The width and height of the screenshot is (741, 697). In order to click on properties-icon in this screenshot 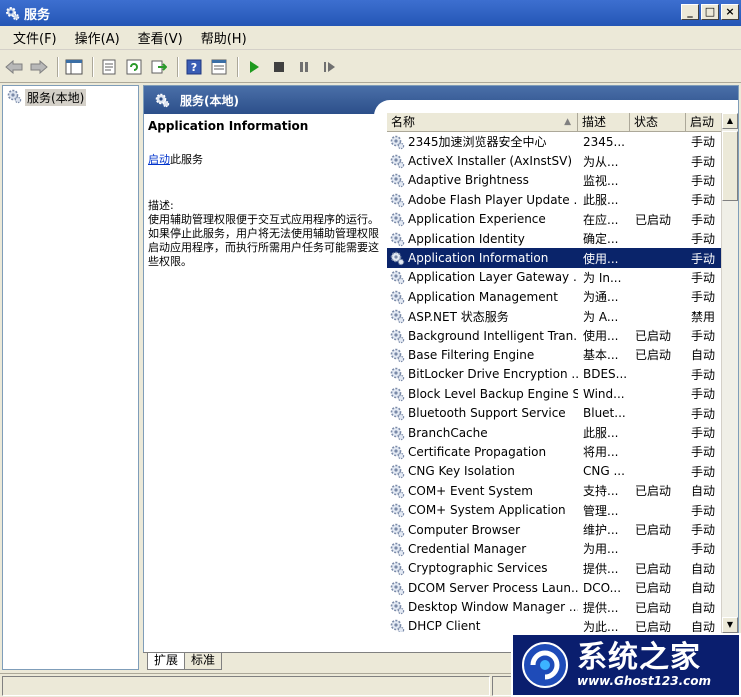, I will do `click(109, 67)`.